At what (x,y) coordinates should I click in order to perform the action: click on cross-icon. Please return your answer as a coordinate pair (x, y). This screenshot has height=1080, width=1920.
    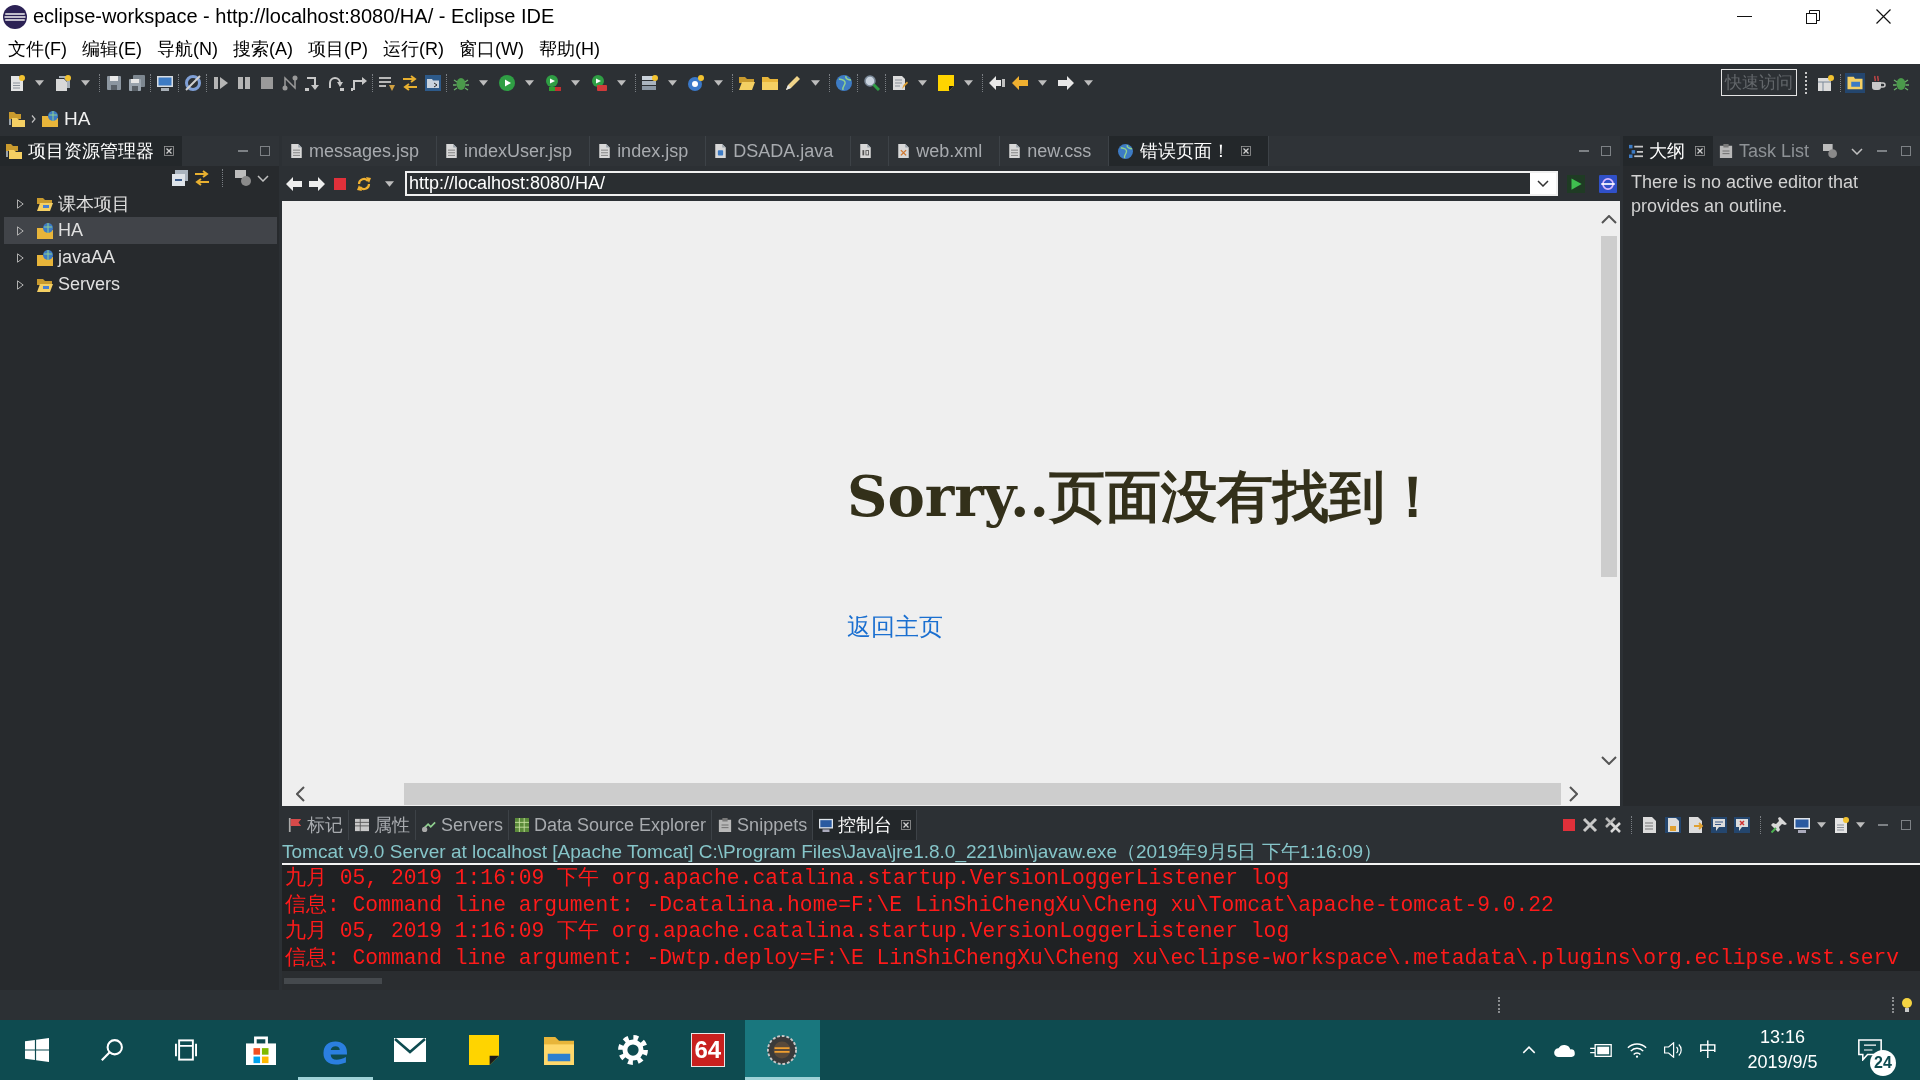
    Looking at the image, I should click on (1590, 825).